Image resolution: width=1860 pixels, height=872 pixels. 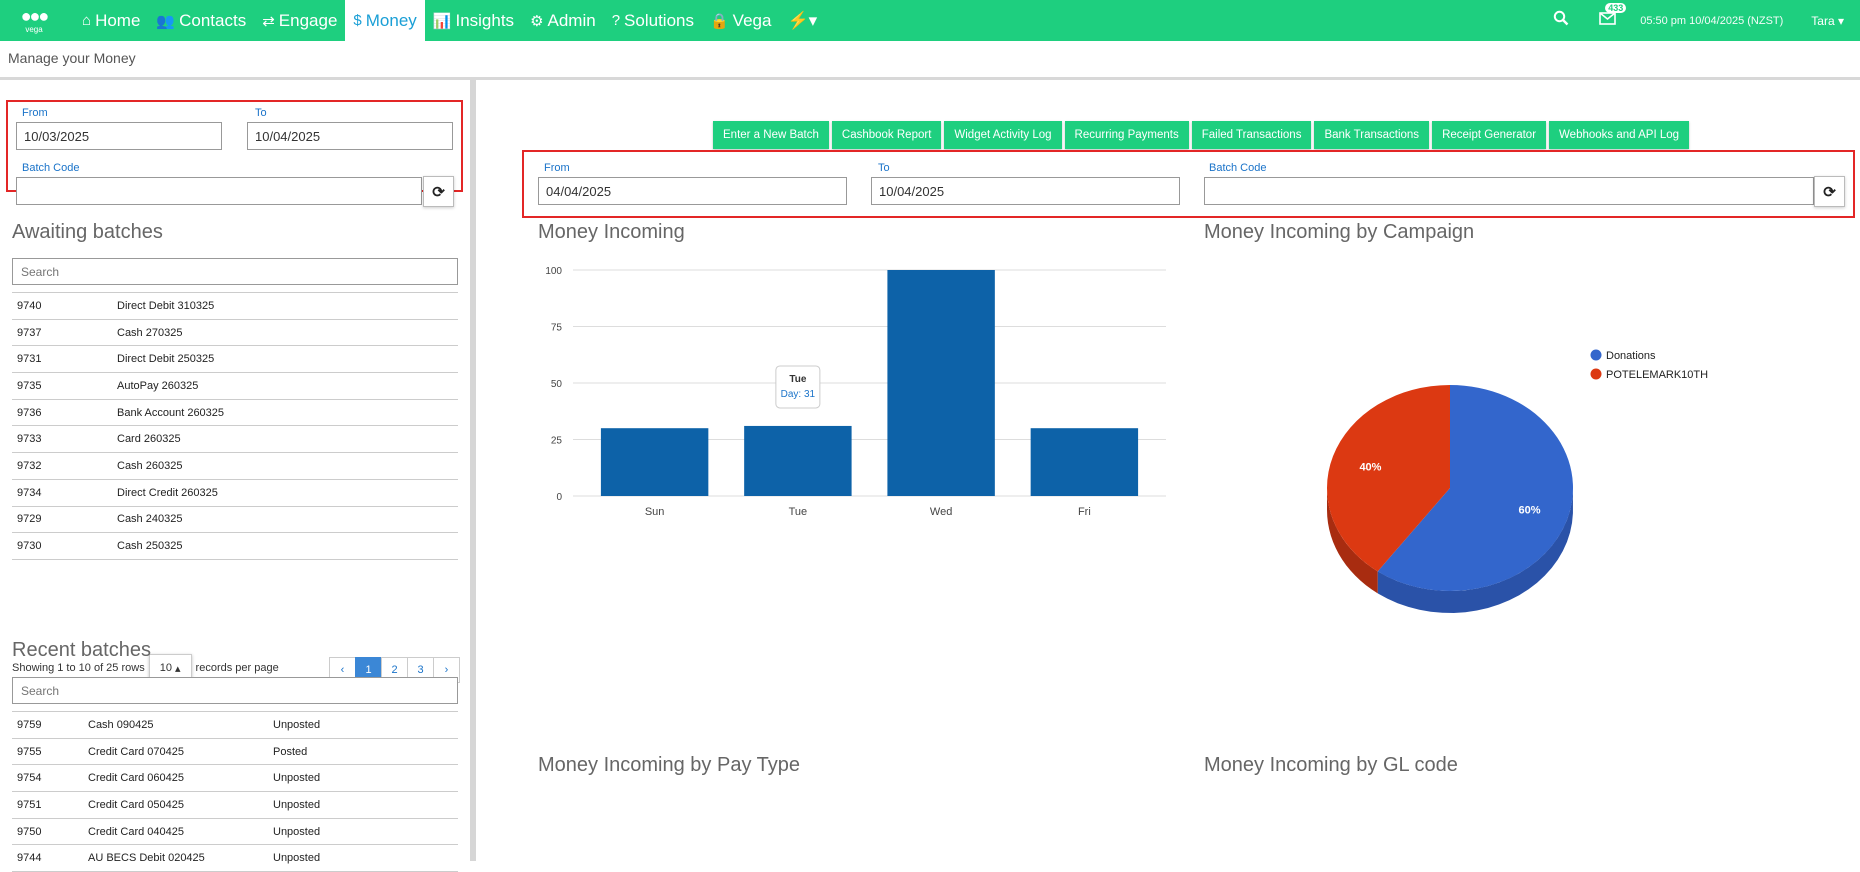 I want to click on batch-name-cell: Credit Card 070425, so click(x=136, y=751).